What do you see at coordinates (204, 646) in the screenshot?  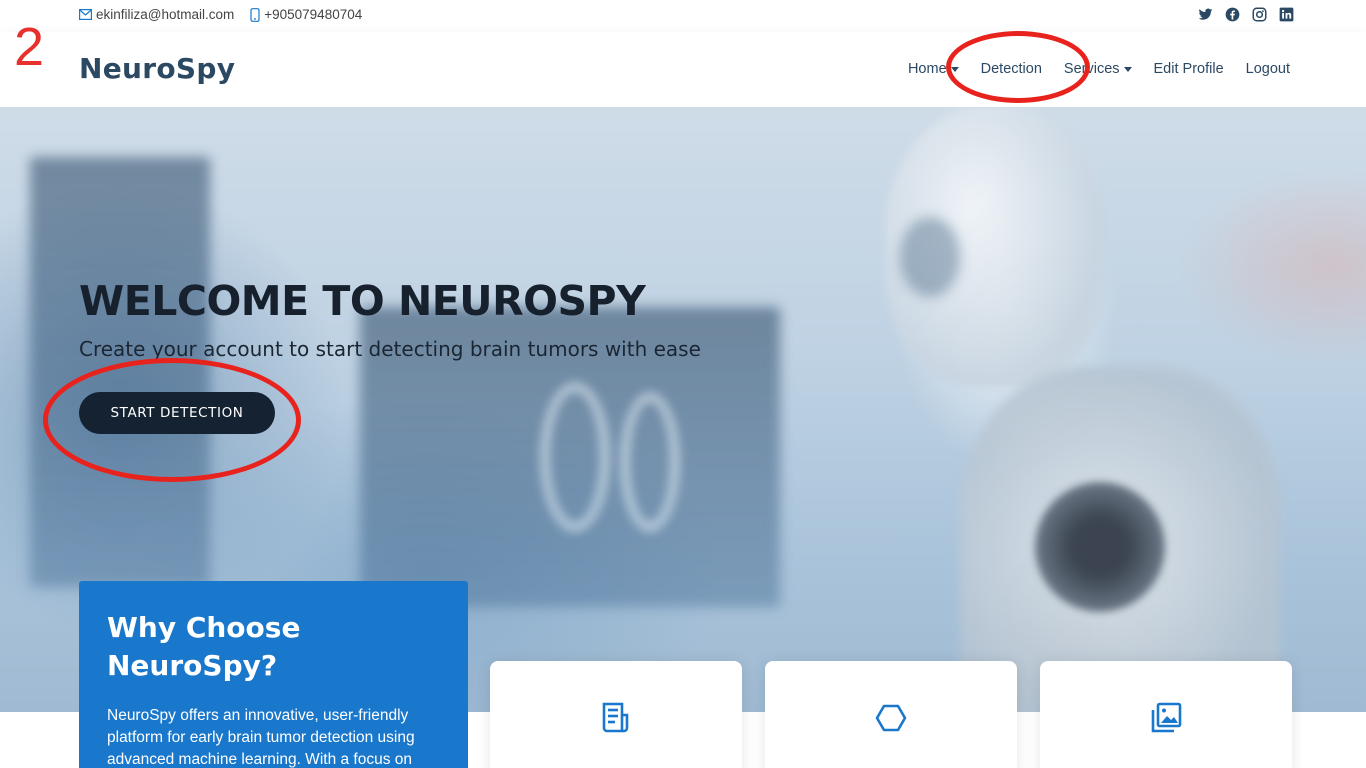 I see `why-title: Why Choose NeuroSpy?` at bounding box center [204, 646].